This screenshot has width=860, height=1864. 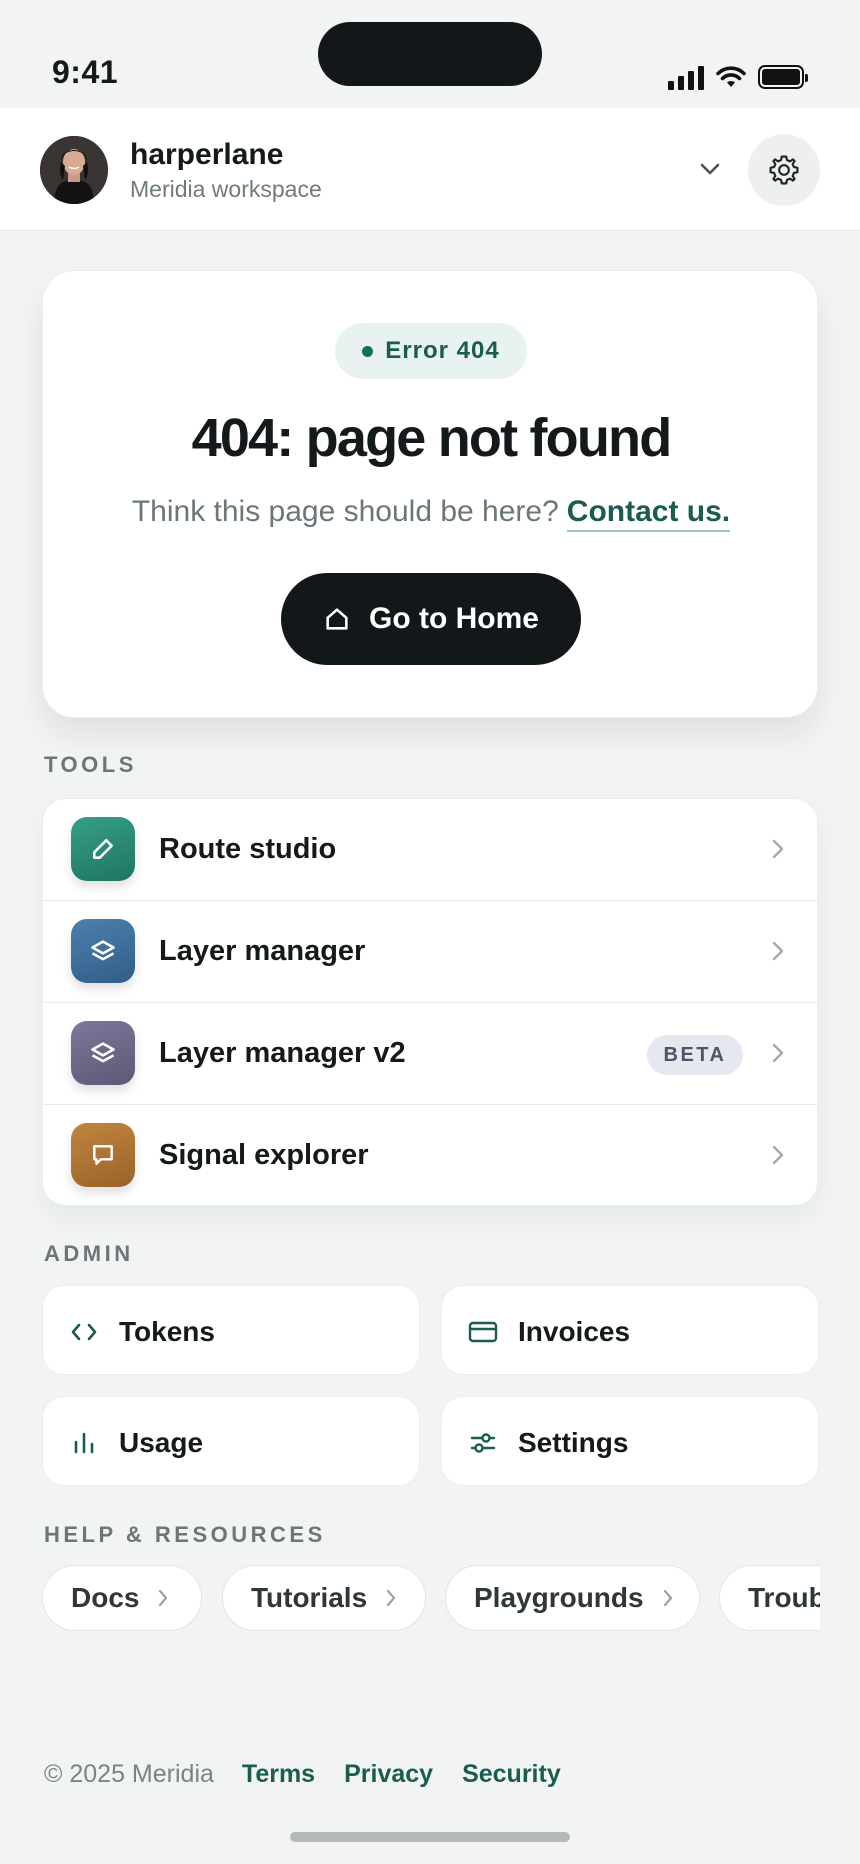 I want to click on tool-label: Layer manager, so click(x=262, y=951).